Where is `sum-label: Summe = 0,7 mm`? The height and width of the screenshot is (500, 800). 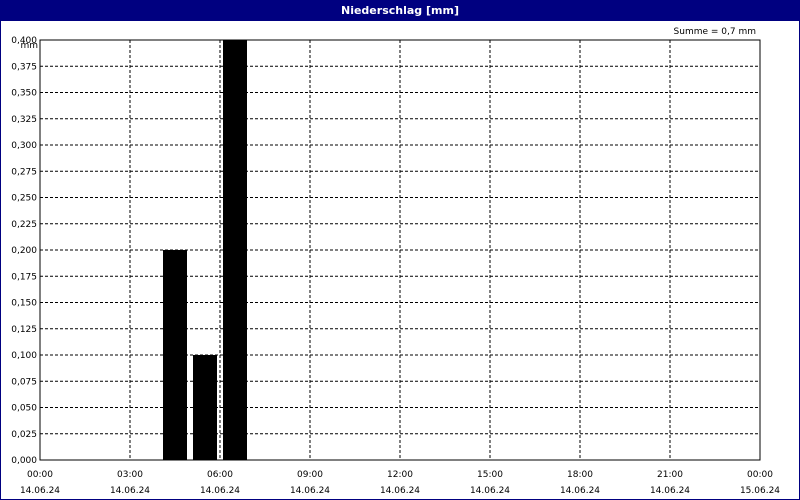 sum-label: Summe = 0,7 mm is located at coordinates (715, 32).